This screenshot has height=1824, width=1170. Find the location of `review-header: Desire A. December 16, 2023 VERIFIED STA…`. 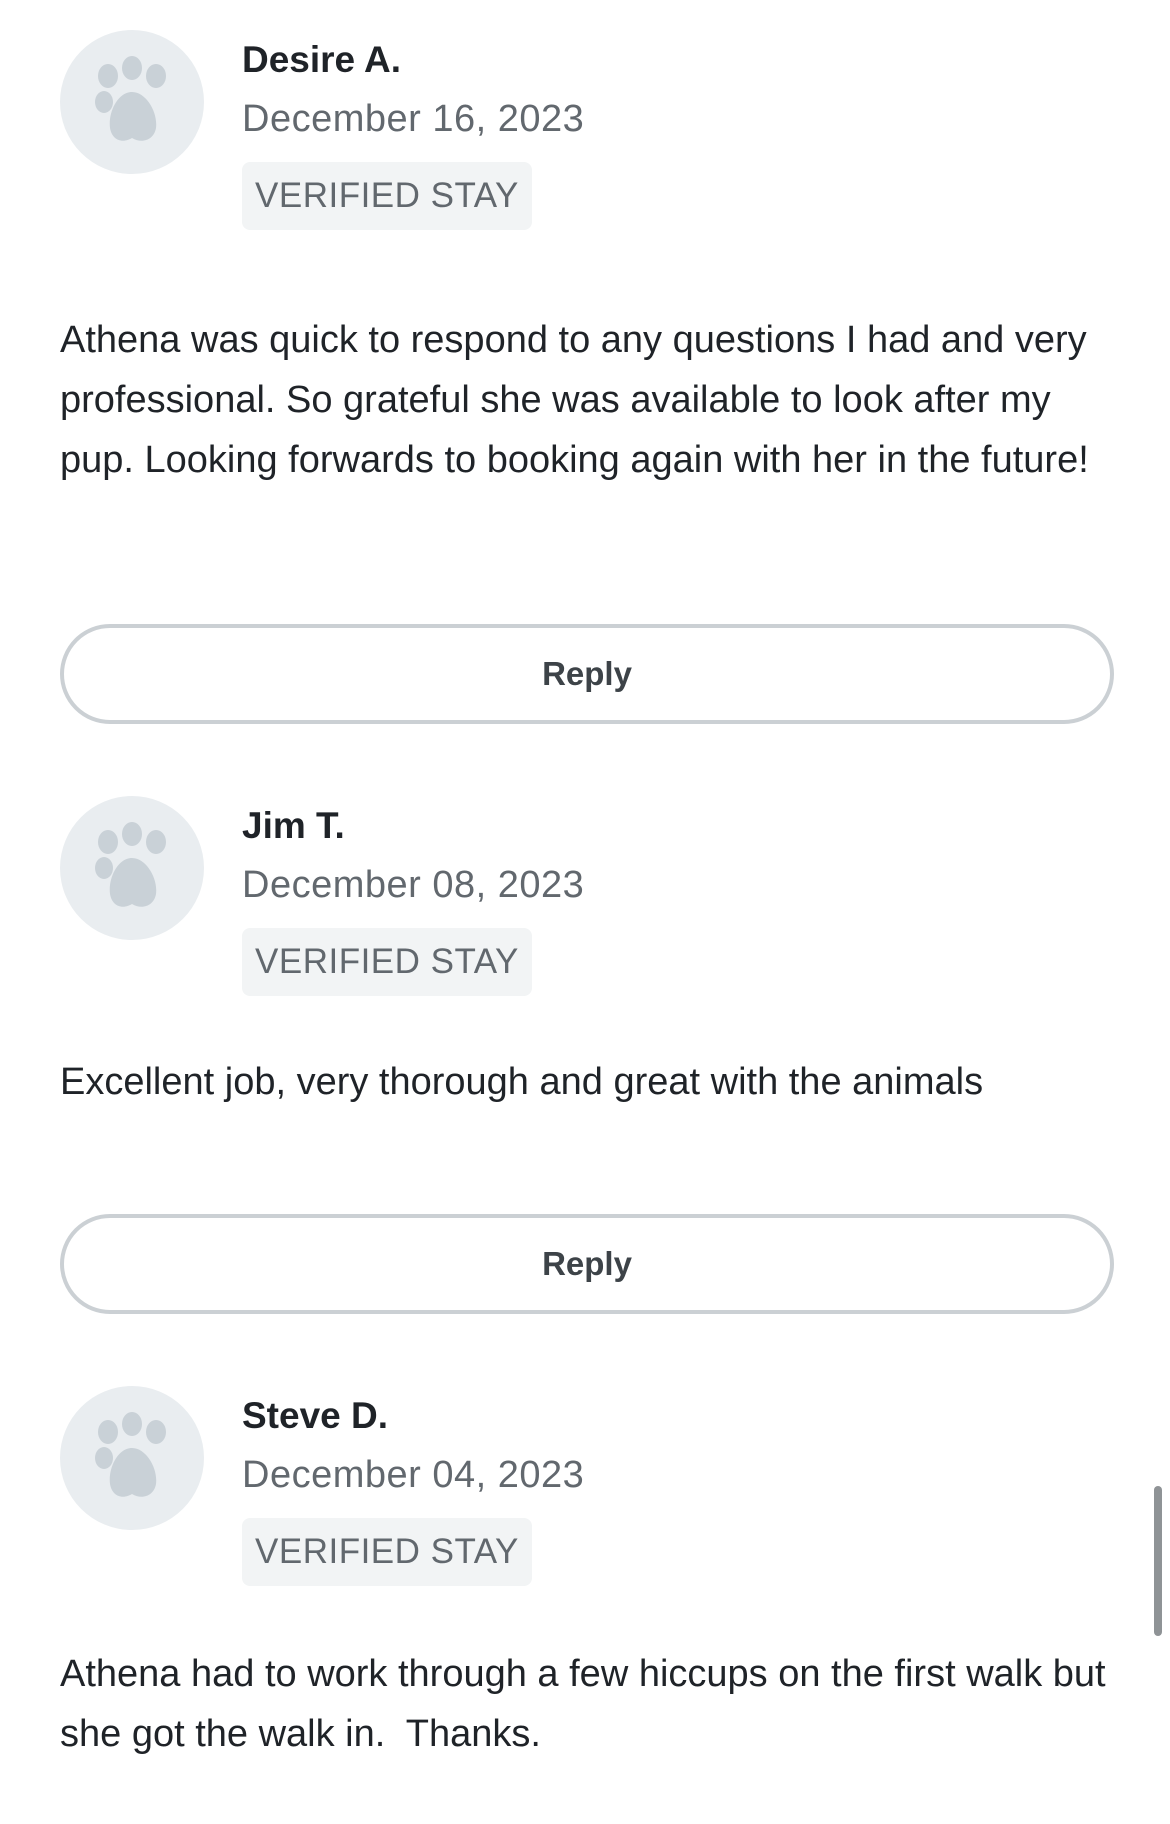

review-header: Desire A. December 16, 2023 VERIFIED STA… is located at coordinates (586, 130).